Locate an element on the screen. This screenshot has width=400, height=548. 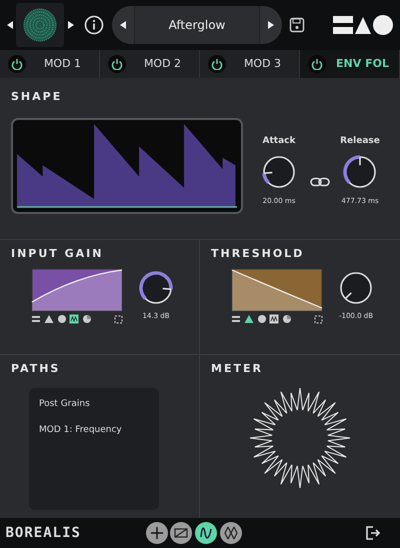
plus-icon is located at coordinates (157, 533).